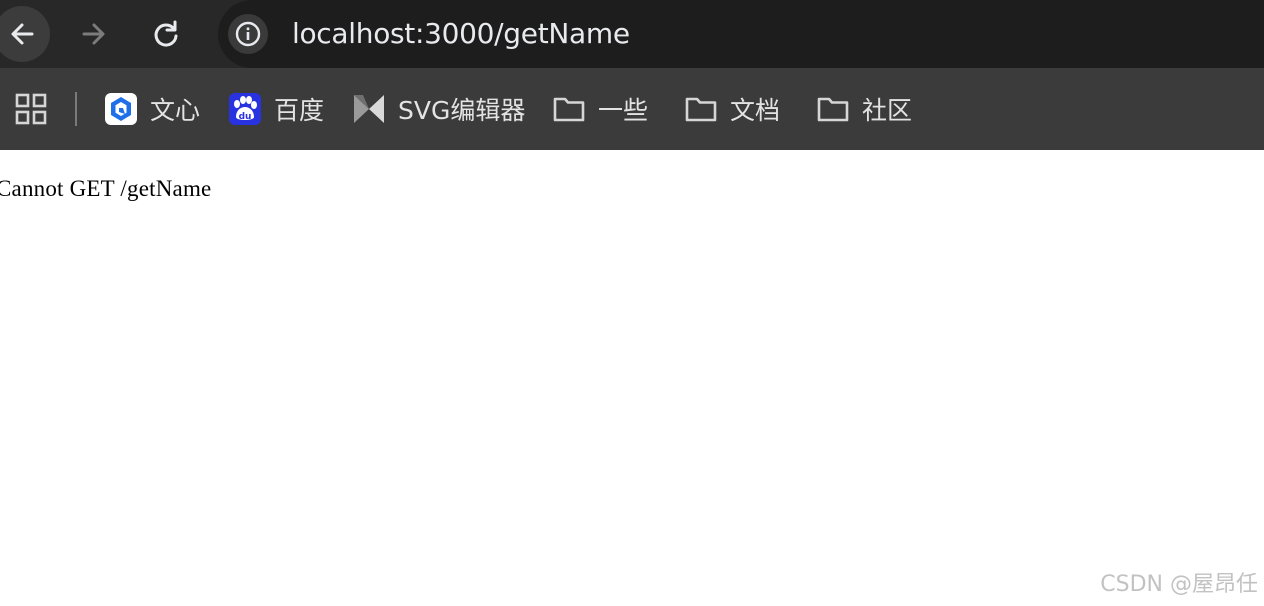 This screenshot has height=606, width=1264. I want to click on bookmark-folder-yixie: 一些, so click(600, 109).